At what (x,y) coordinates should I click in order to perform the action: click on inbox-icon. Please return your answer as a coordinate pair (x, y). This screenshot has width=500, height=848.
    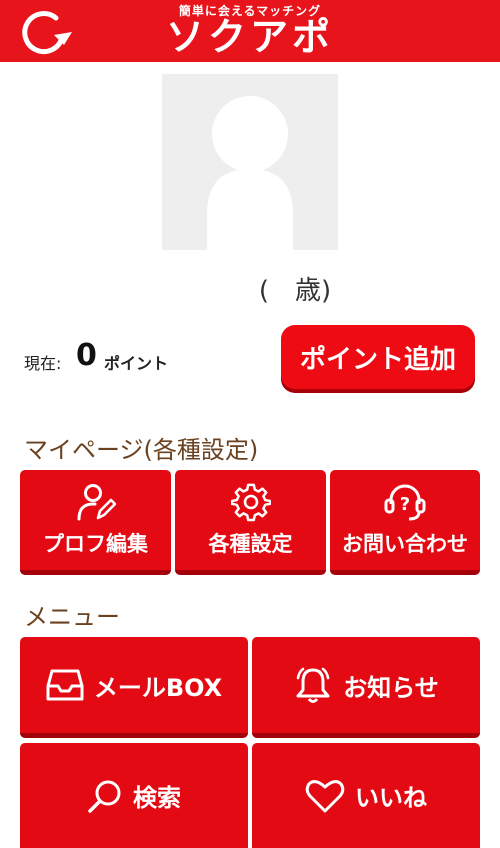
    Looking at the image, I should click on (65, 685).